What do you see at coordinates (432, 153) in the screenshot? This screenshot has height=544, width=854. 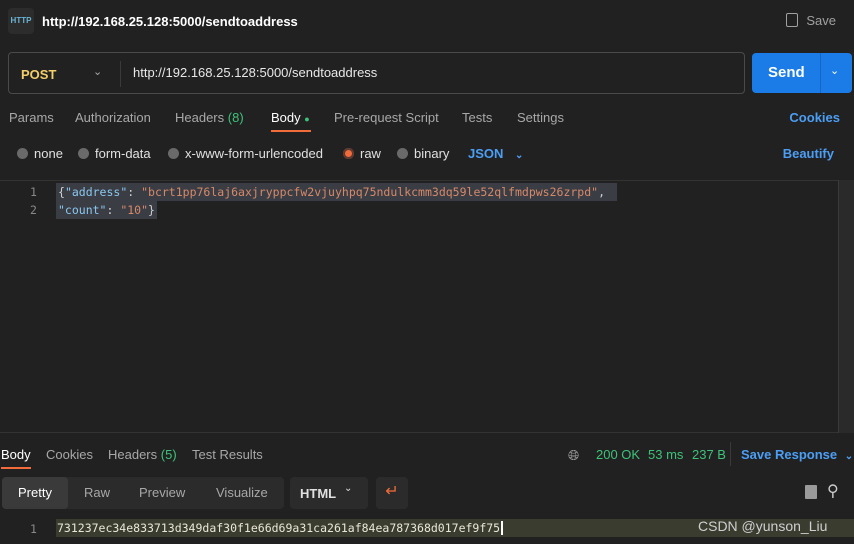 I see `radio-label: binary` at bounding box center [432, 153].